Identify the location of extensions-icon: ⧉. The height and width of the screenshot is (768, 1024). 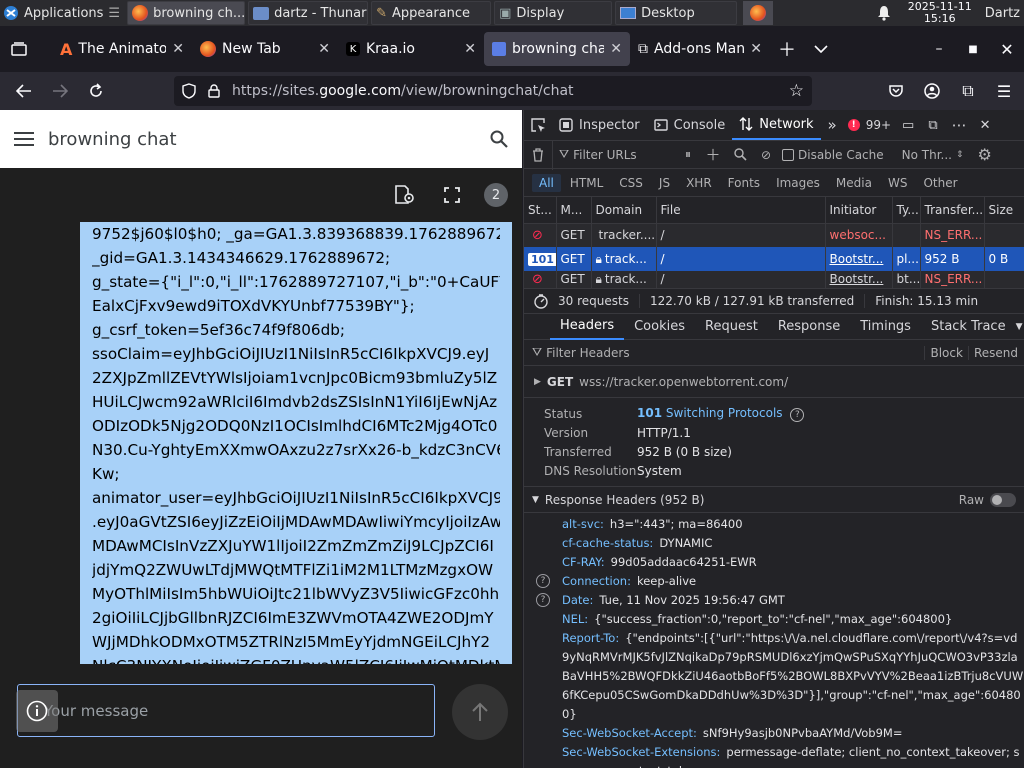
(968, 91).